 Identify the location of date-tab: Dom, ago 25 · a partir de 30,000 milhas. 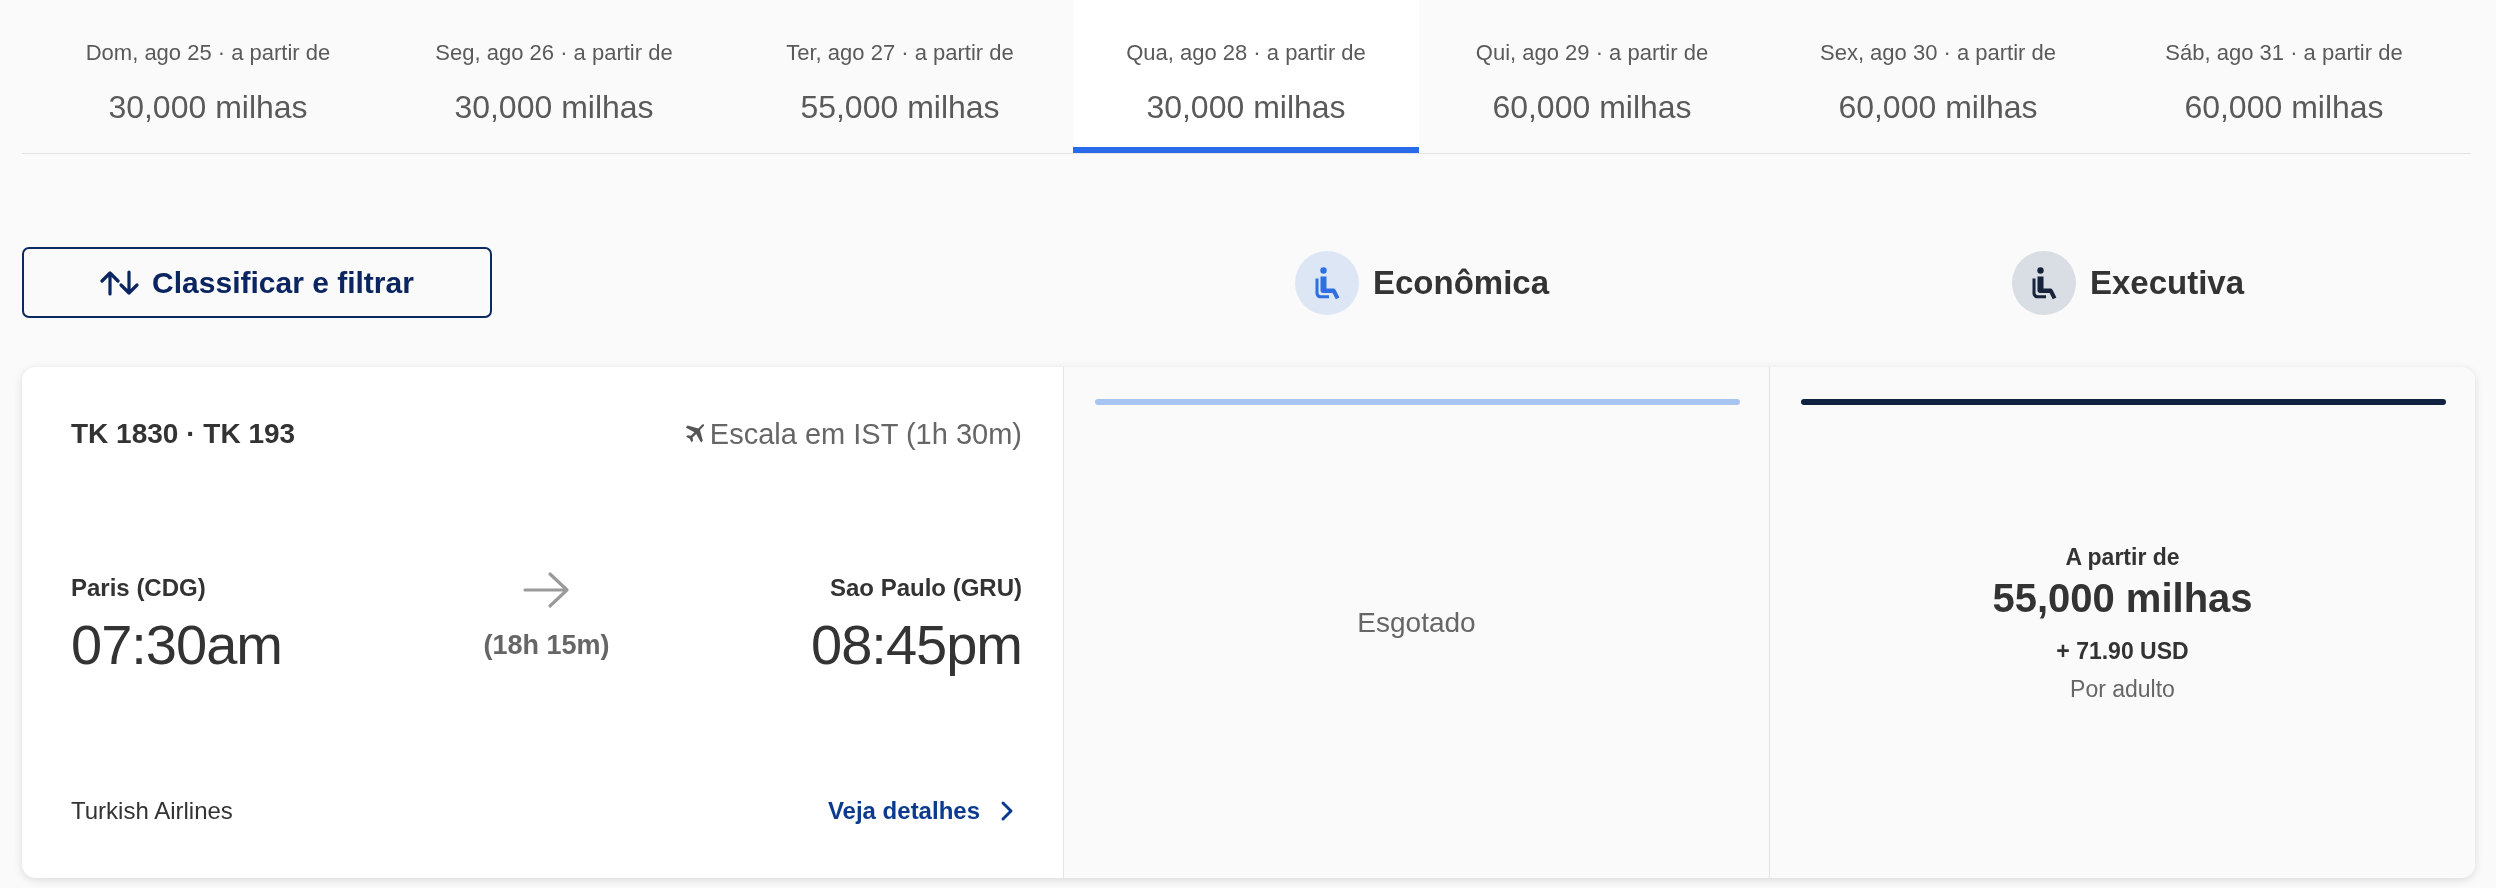
(208, 76).